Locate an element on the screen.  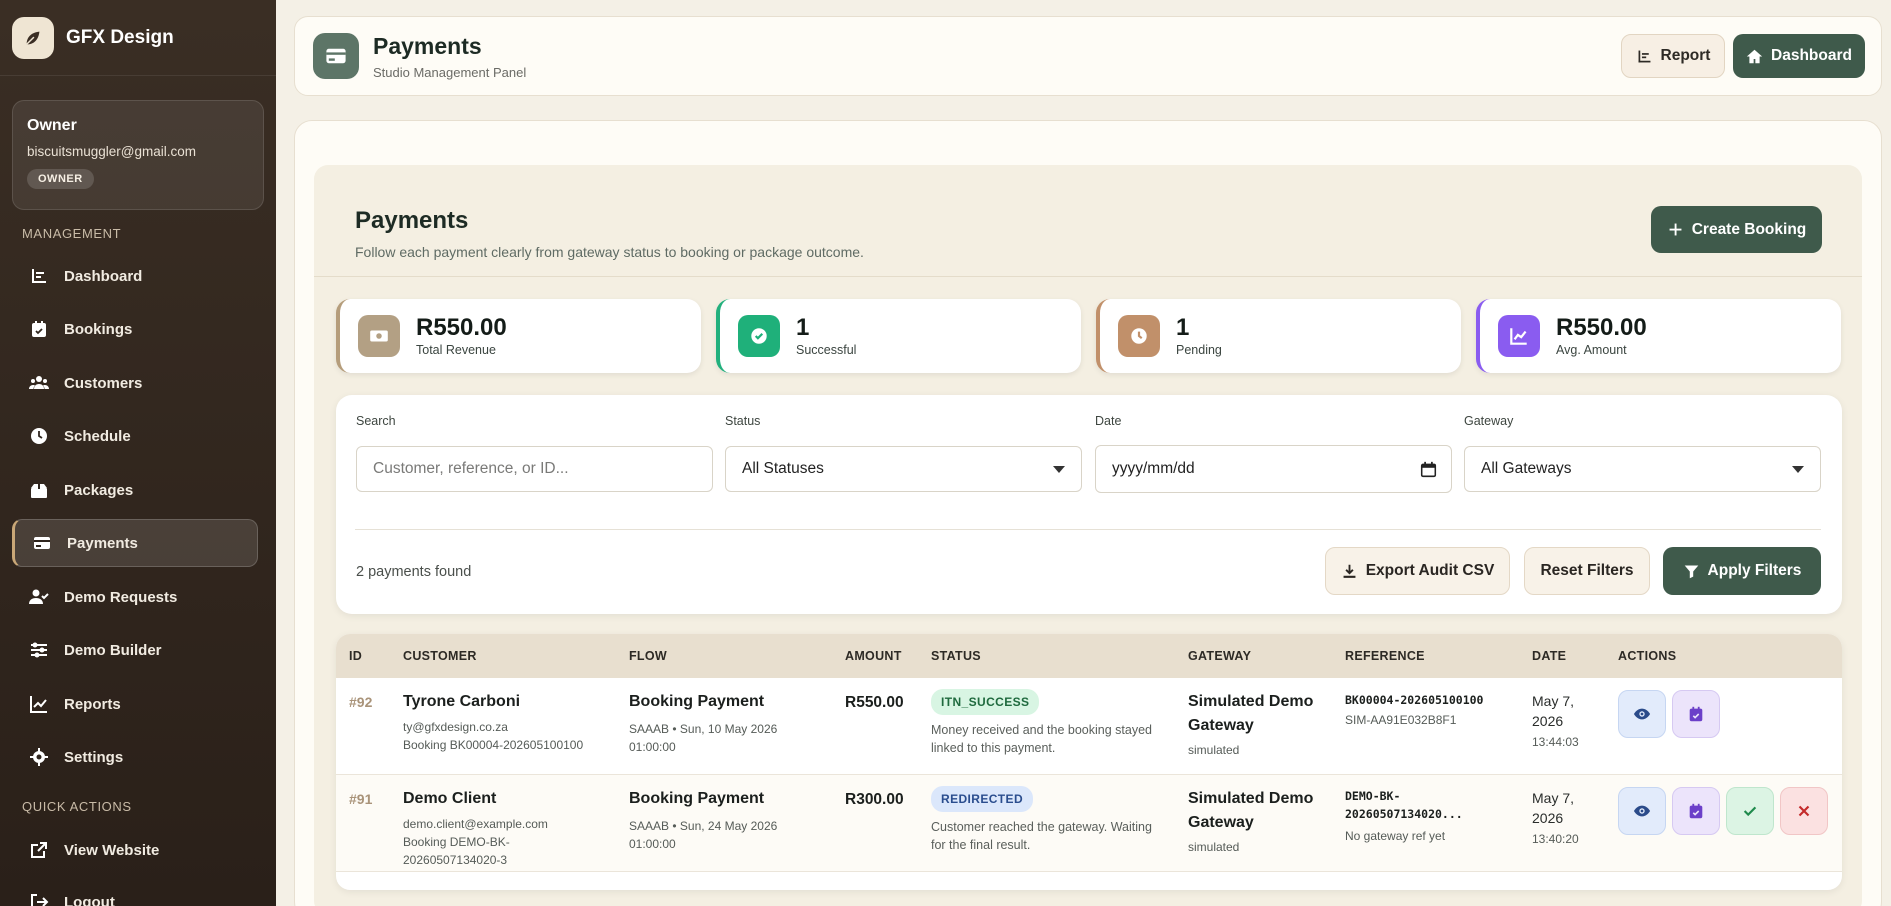
dashboard-button: Dashboard is located at coordinates (1799, 56).